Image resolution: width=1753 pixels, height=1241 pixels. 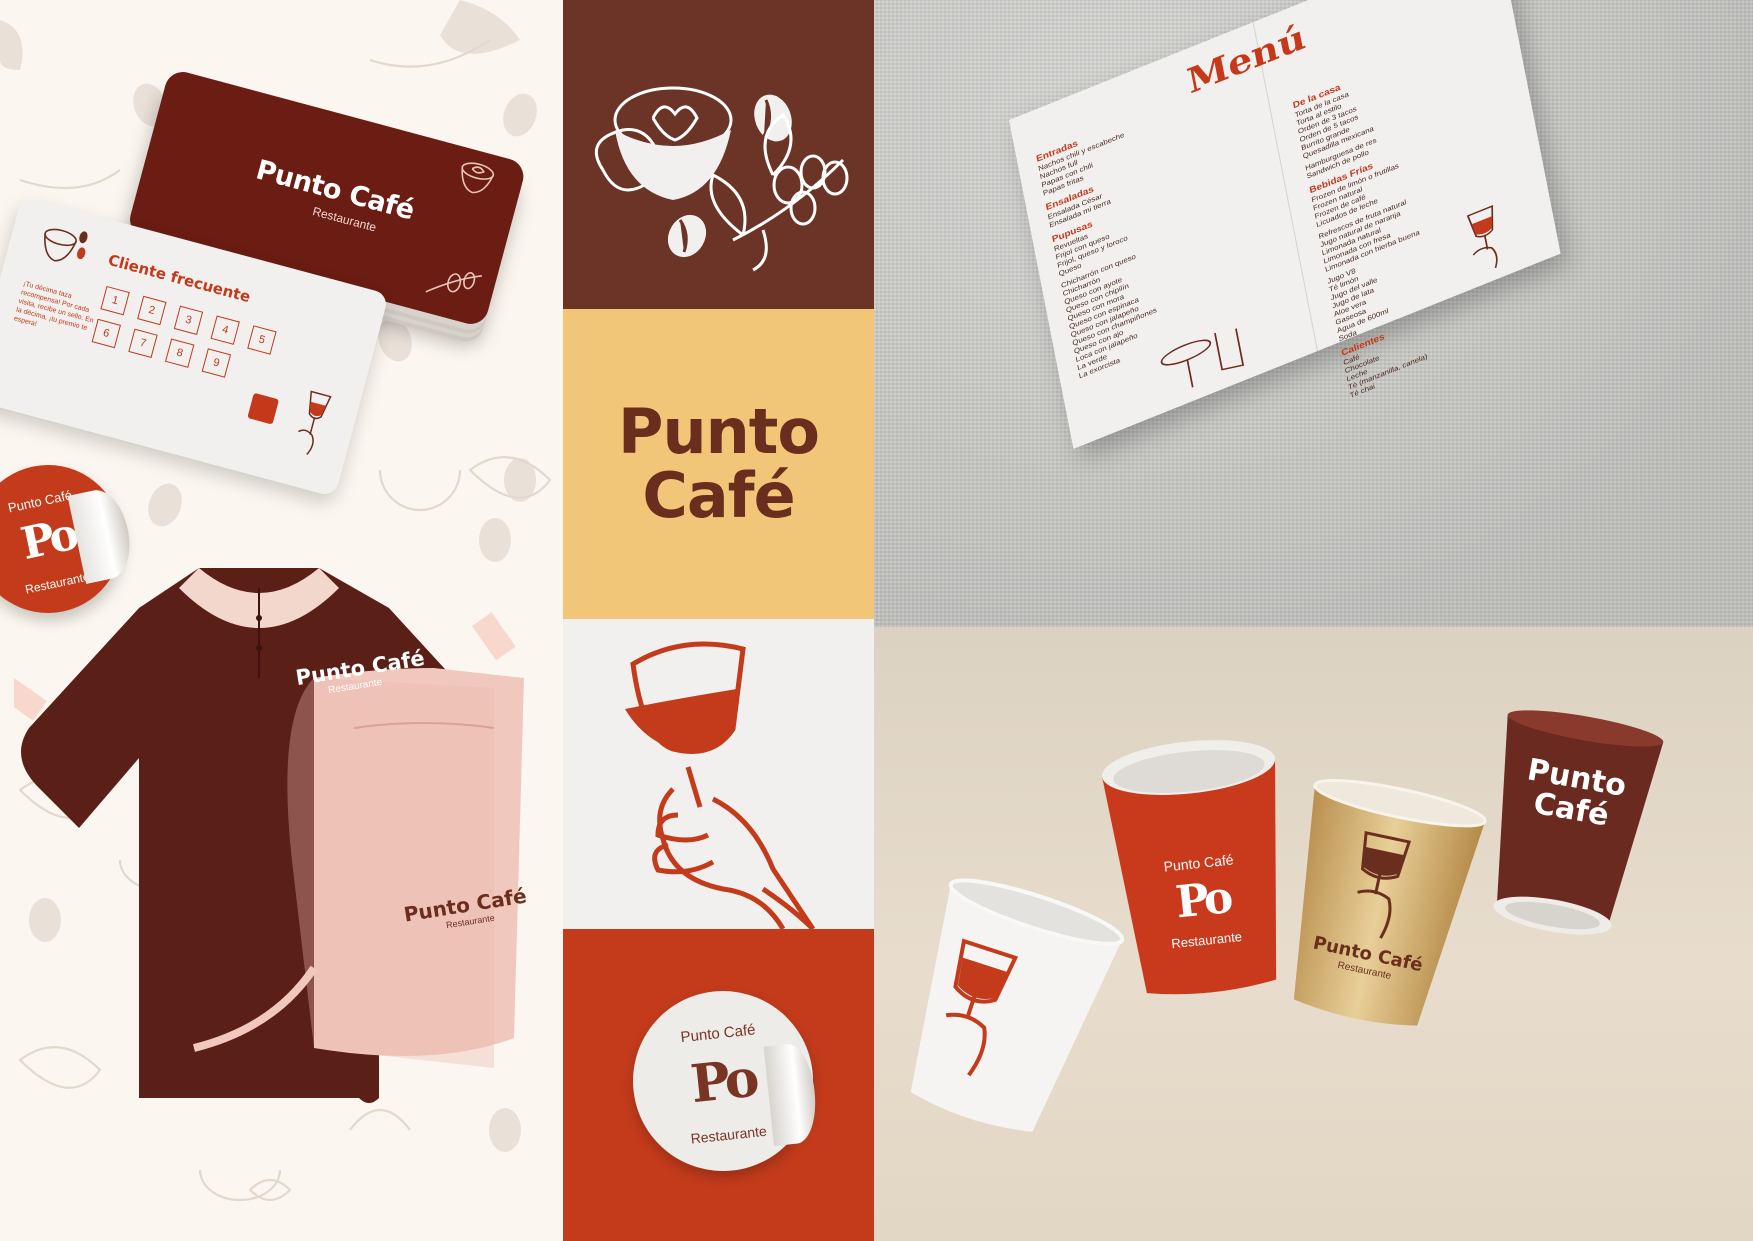 I want to click on stamp-box: 3, so click(x=188, y=320).